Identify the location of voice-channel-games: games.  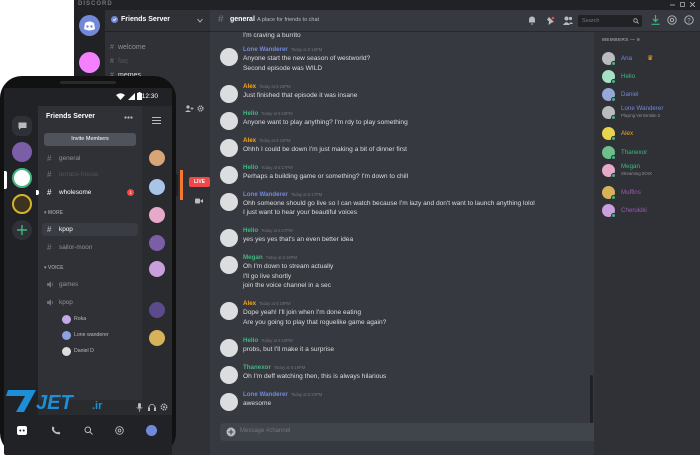
(90, 284).